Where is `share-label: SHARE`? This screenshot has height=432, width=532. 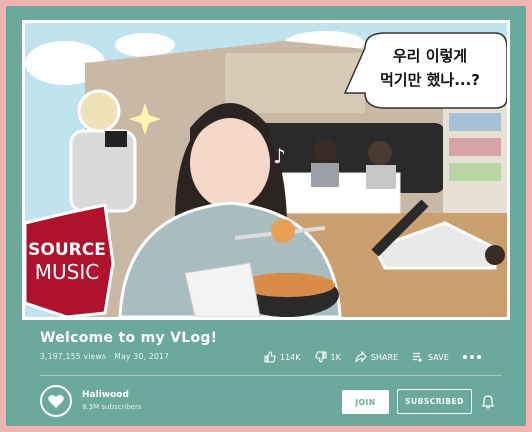
share-label: SHARE is located at coordinates (384, 357).